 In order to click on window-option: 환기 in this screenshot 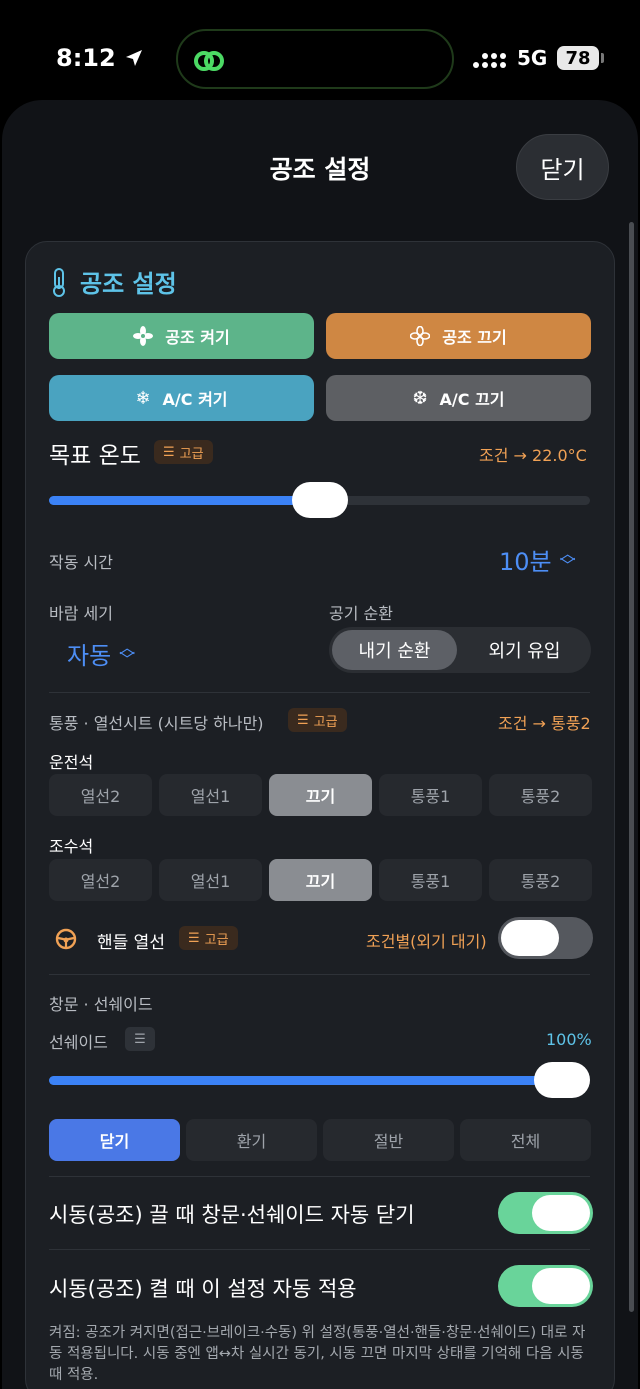, I will do `click(251, 1140)`.